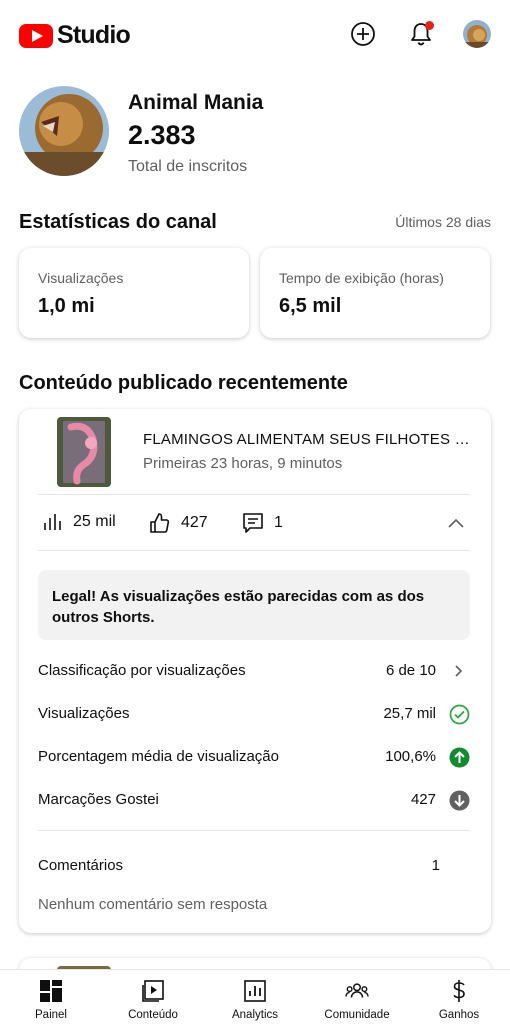  I want to click on arrow-up-circle-icon, so click(459, 757).